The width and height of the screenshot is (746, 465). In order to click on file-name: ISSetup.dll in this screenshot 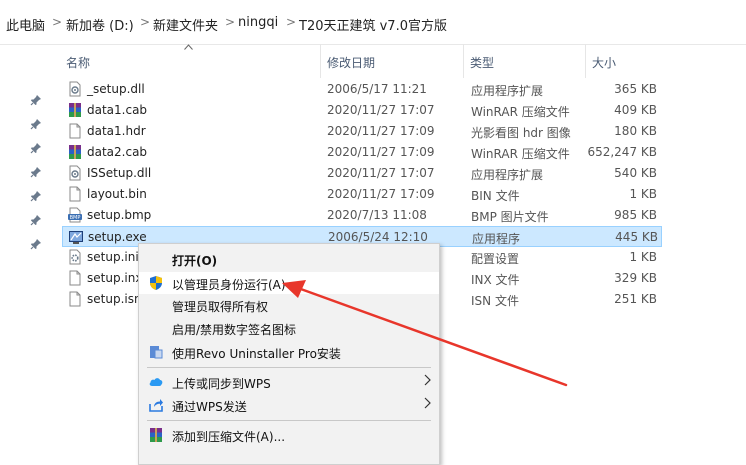, I will do `click(119, 173)`.